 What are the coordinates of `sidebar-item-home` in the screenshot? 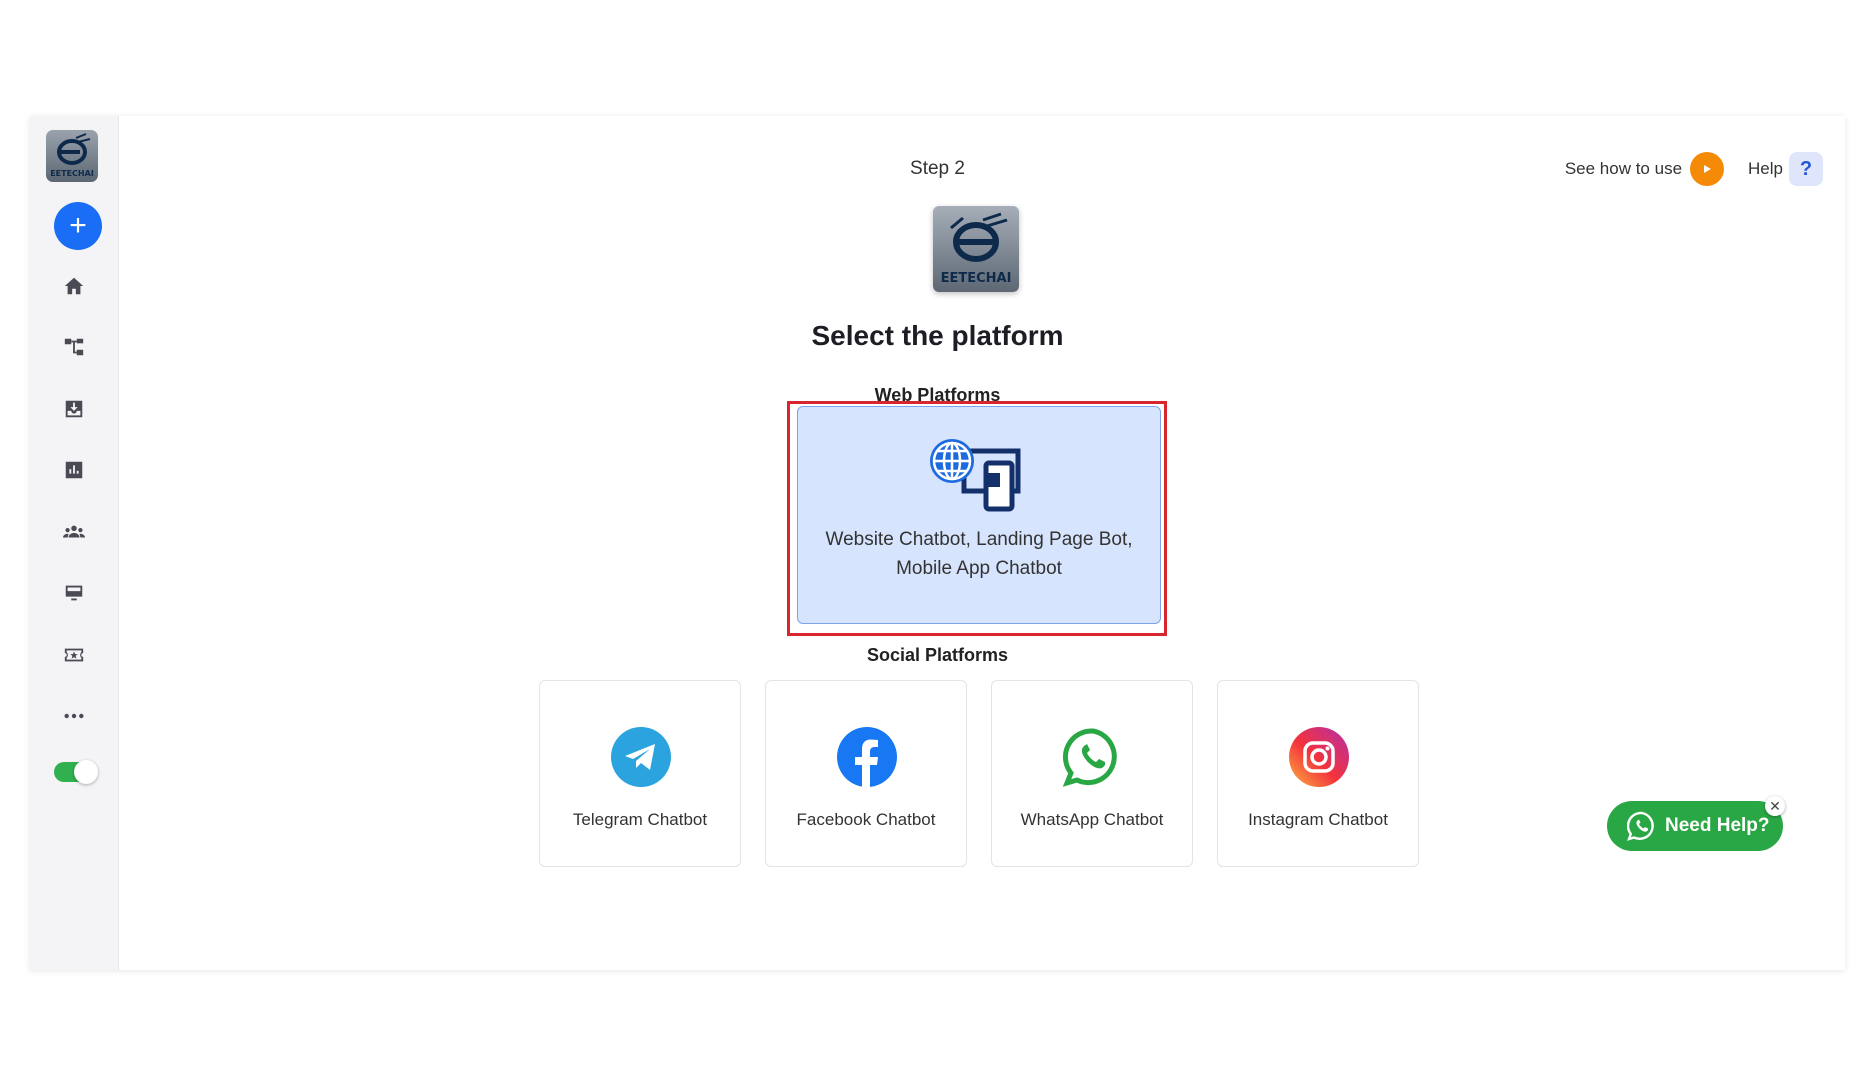 It's located at (74, 286).